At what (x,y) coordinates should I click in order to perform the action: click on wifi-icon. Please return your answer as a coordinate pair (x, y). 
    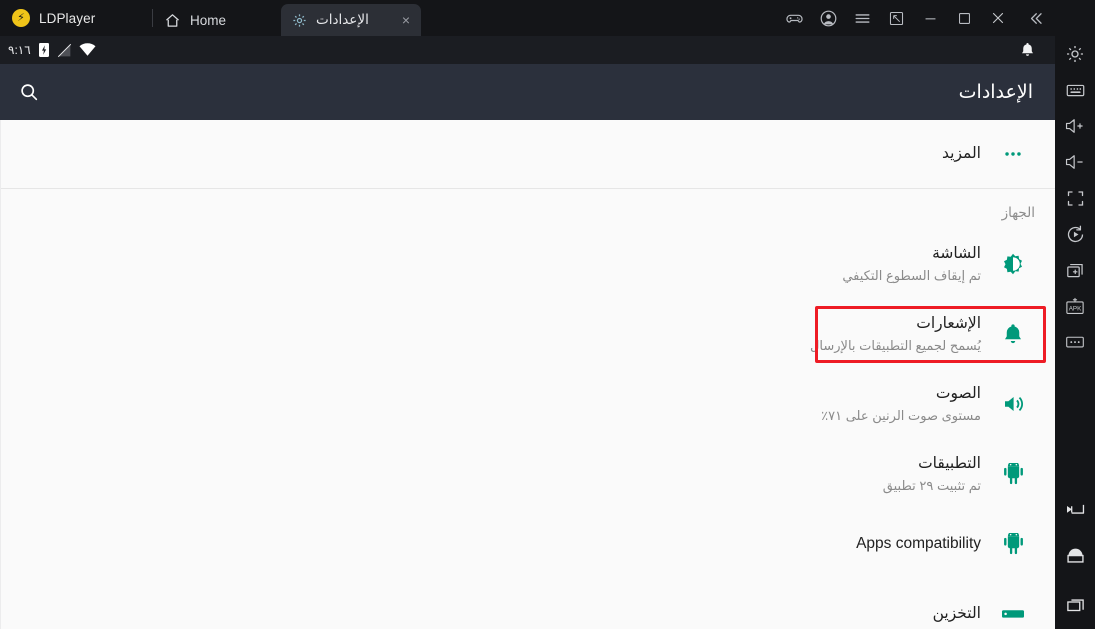
    Looking at the image, I should click on (87, 50).